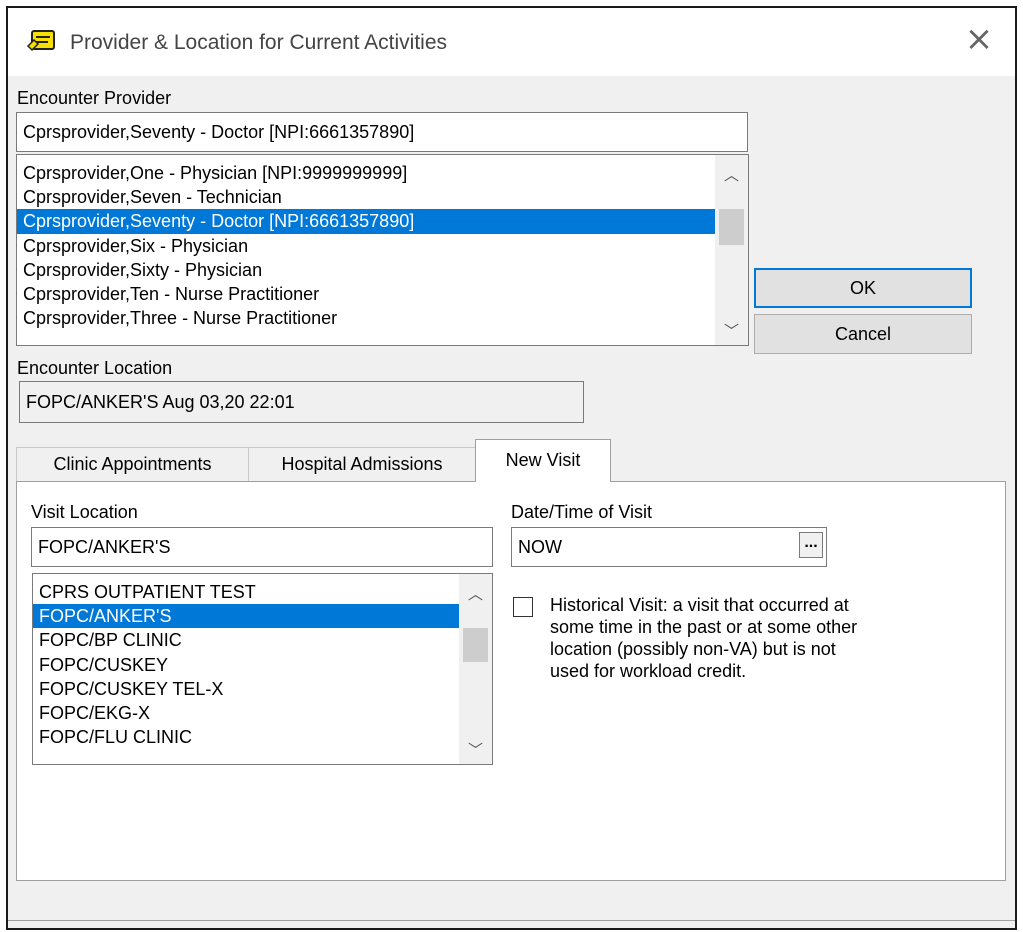 This screenshot has height=932, width=1023. What do you see at coordinates (362, 464) in the screenshot?
I see `tab-hospital-admissions: Hospital Admissions` at bounding box center [362, 464].